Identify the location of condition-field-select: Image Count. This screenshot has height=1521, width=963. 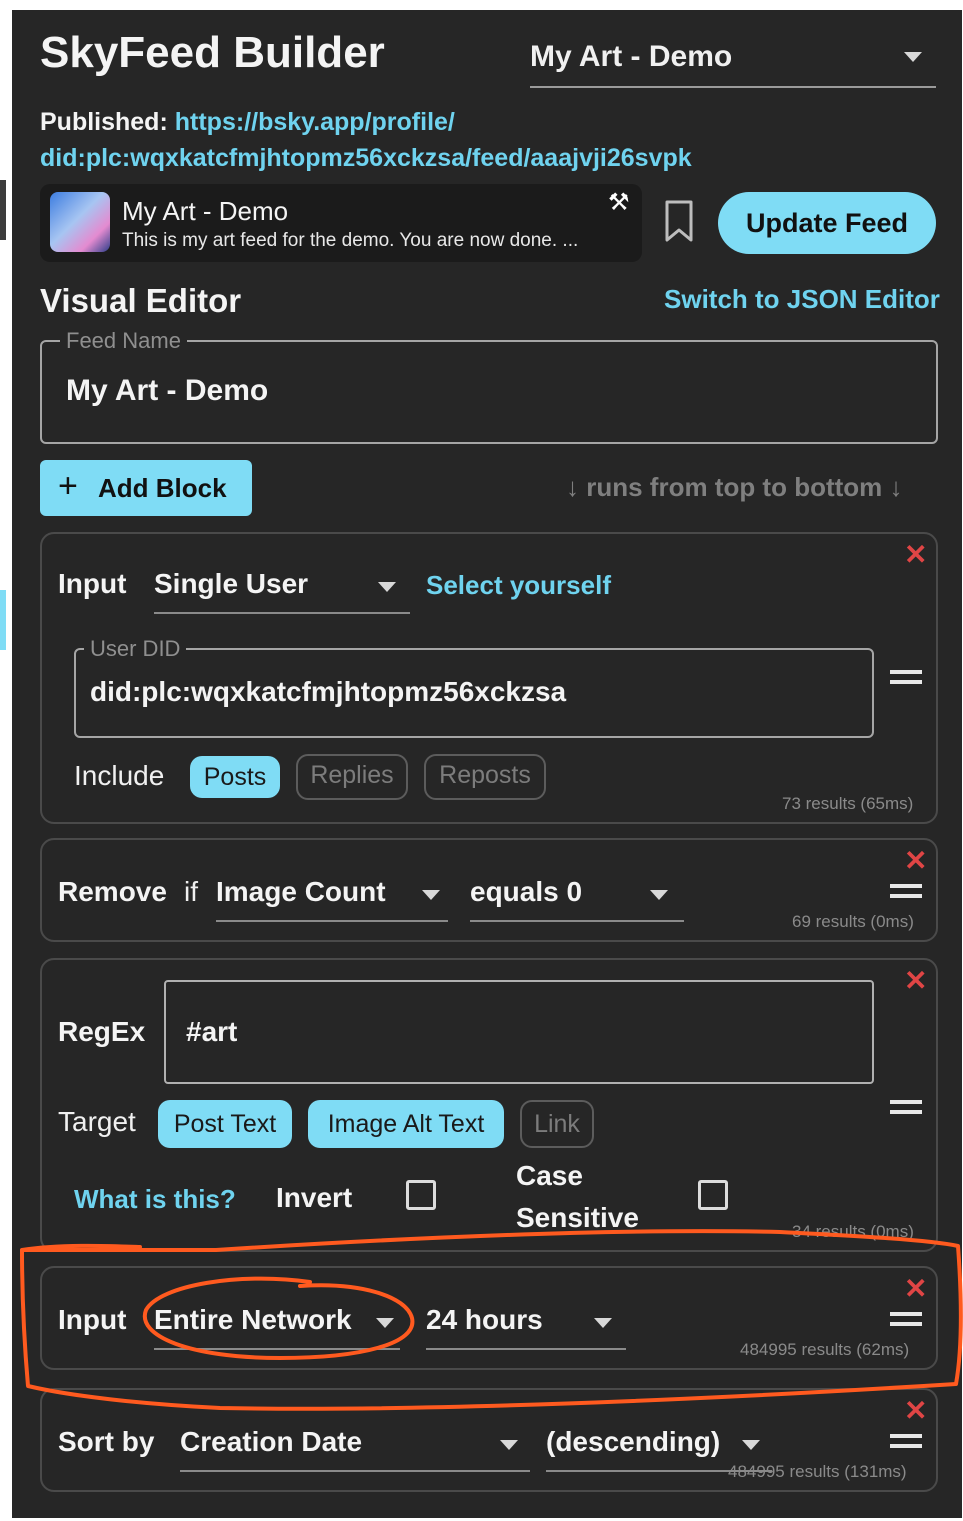
(332, 898).